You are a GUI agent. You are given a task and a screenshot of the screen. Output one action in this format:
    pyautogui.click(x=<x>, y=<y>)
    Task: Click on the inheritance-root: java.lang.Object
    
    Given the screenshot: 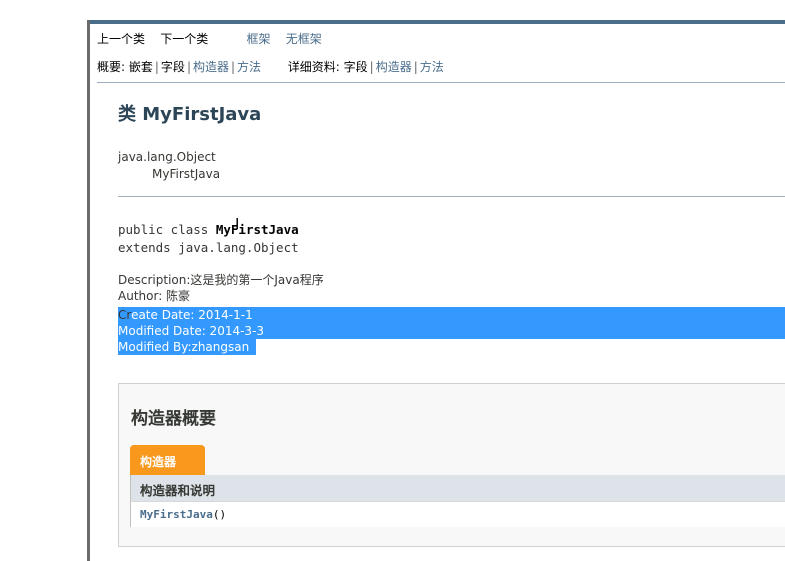 What is the action you would take?
    pyautogui.click(x=167, y=157)
    